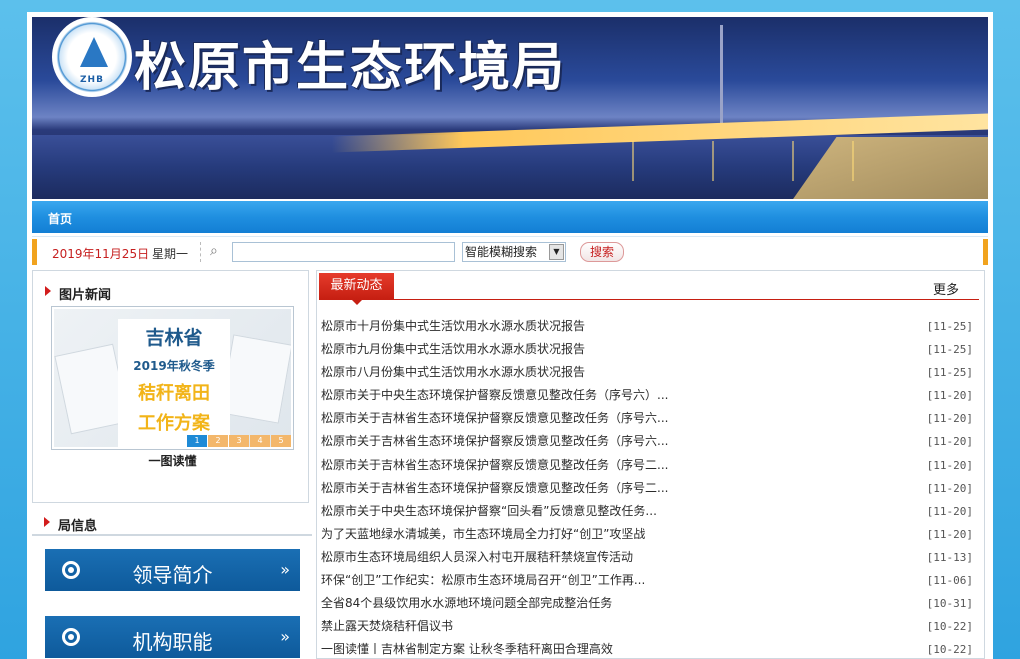  I want to click on more-link: 更多, so click(946, 288).